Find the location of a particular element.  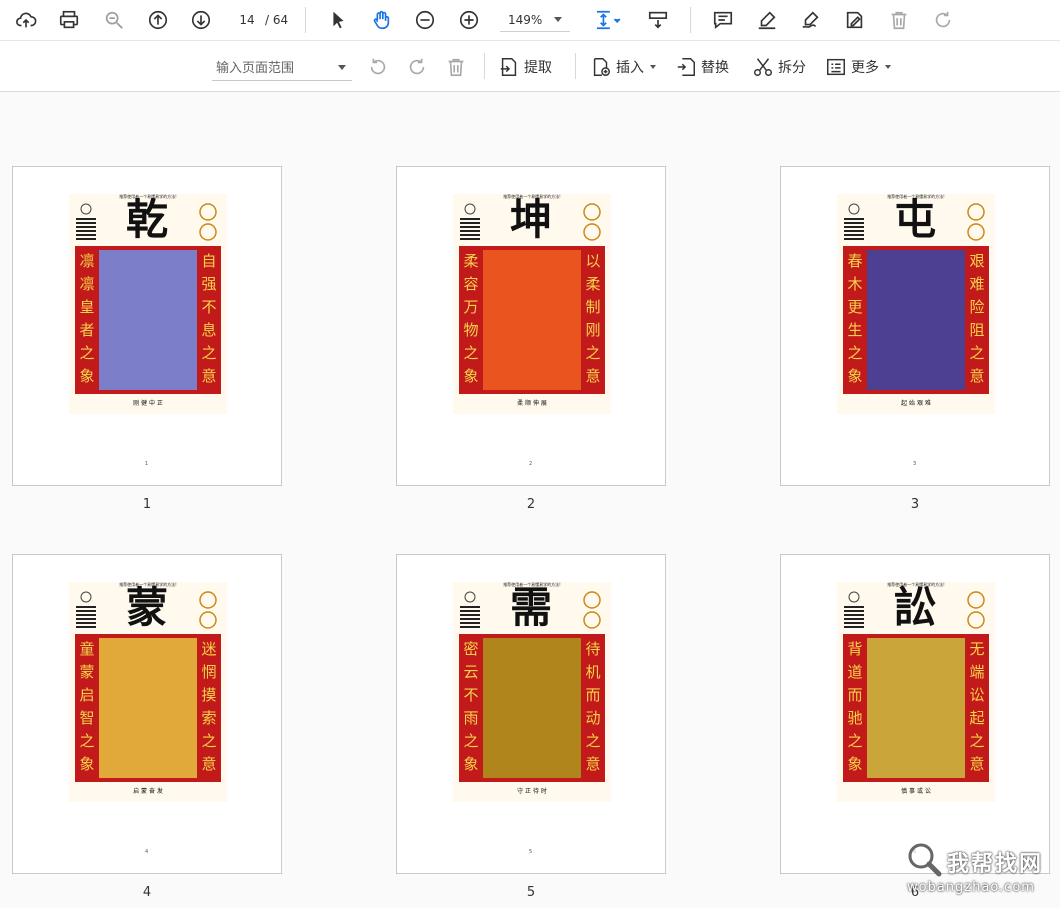

organize-pages-toolbar: 输入页面范围 提取 插入 替换 拆分 更多 is located at coordinates (530, 66).